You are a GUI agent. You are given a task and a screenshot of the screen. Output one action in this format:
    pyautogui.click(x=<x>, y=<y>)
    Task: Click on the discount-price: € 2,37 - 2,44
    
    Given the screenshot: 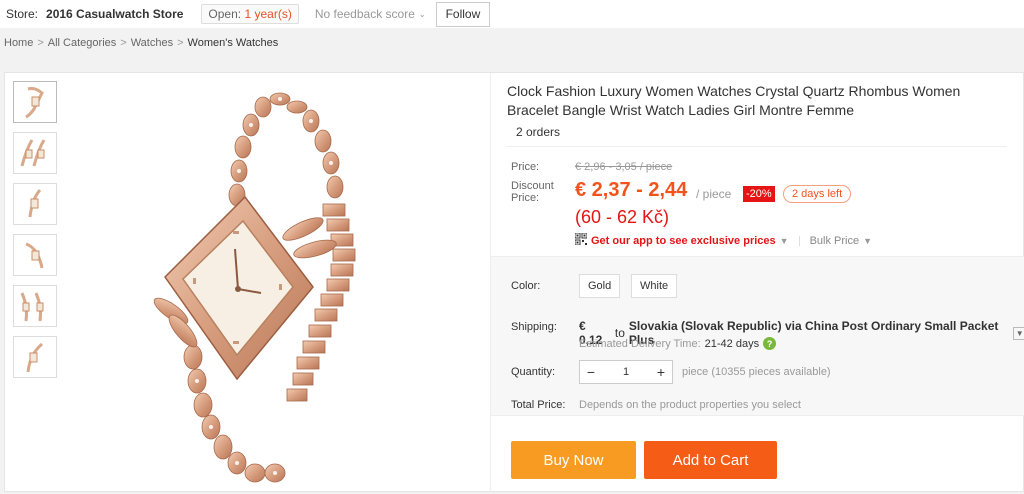 What is the action you would take?
    pyautogui.click(x=631, y=190)
    